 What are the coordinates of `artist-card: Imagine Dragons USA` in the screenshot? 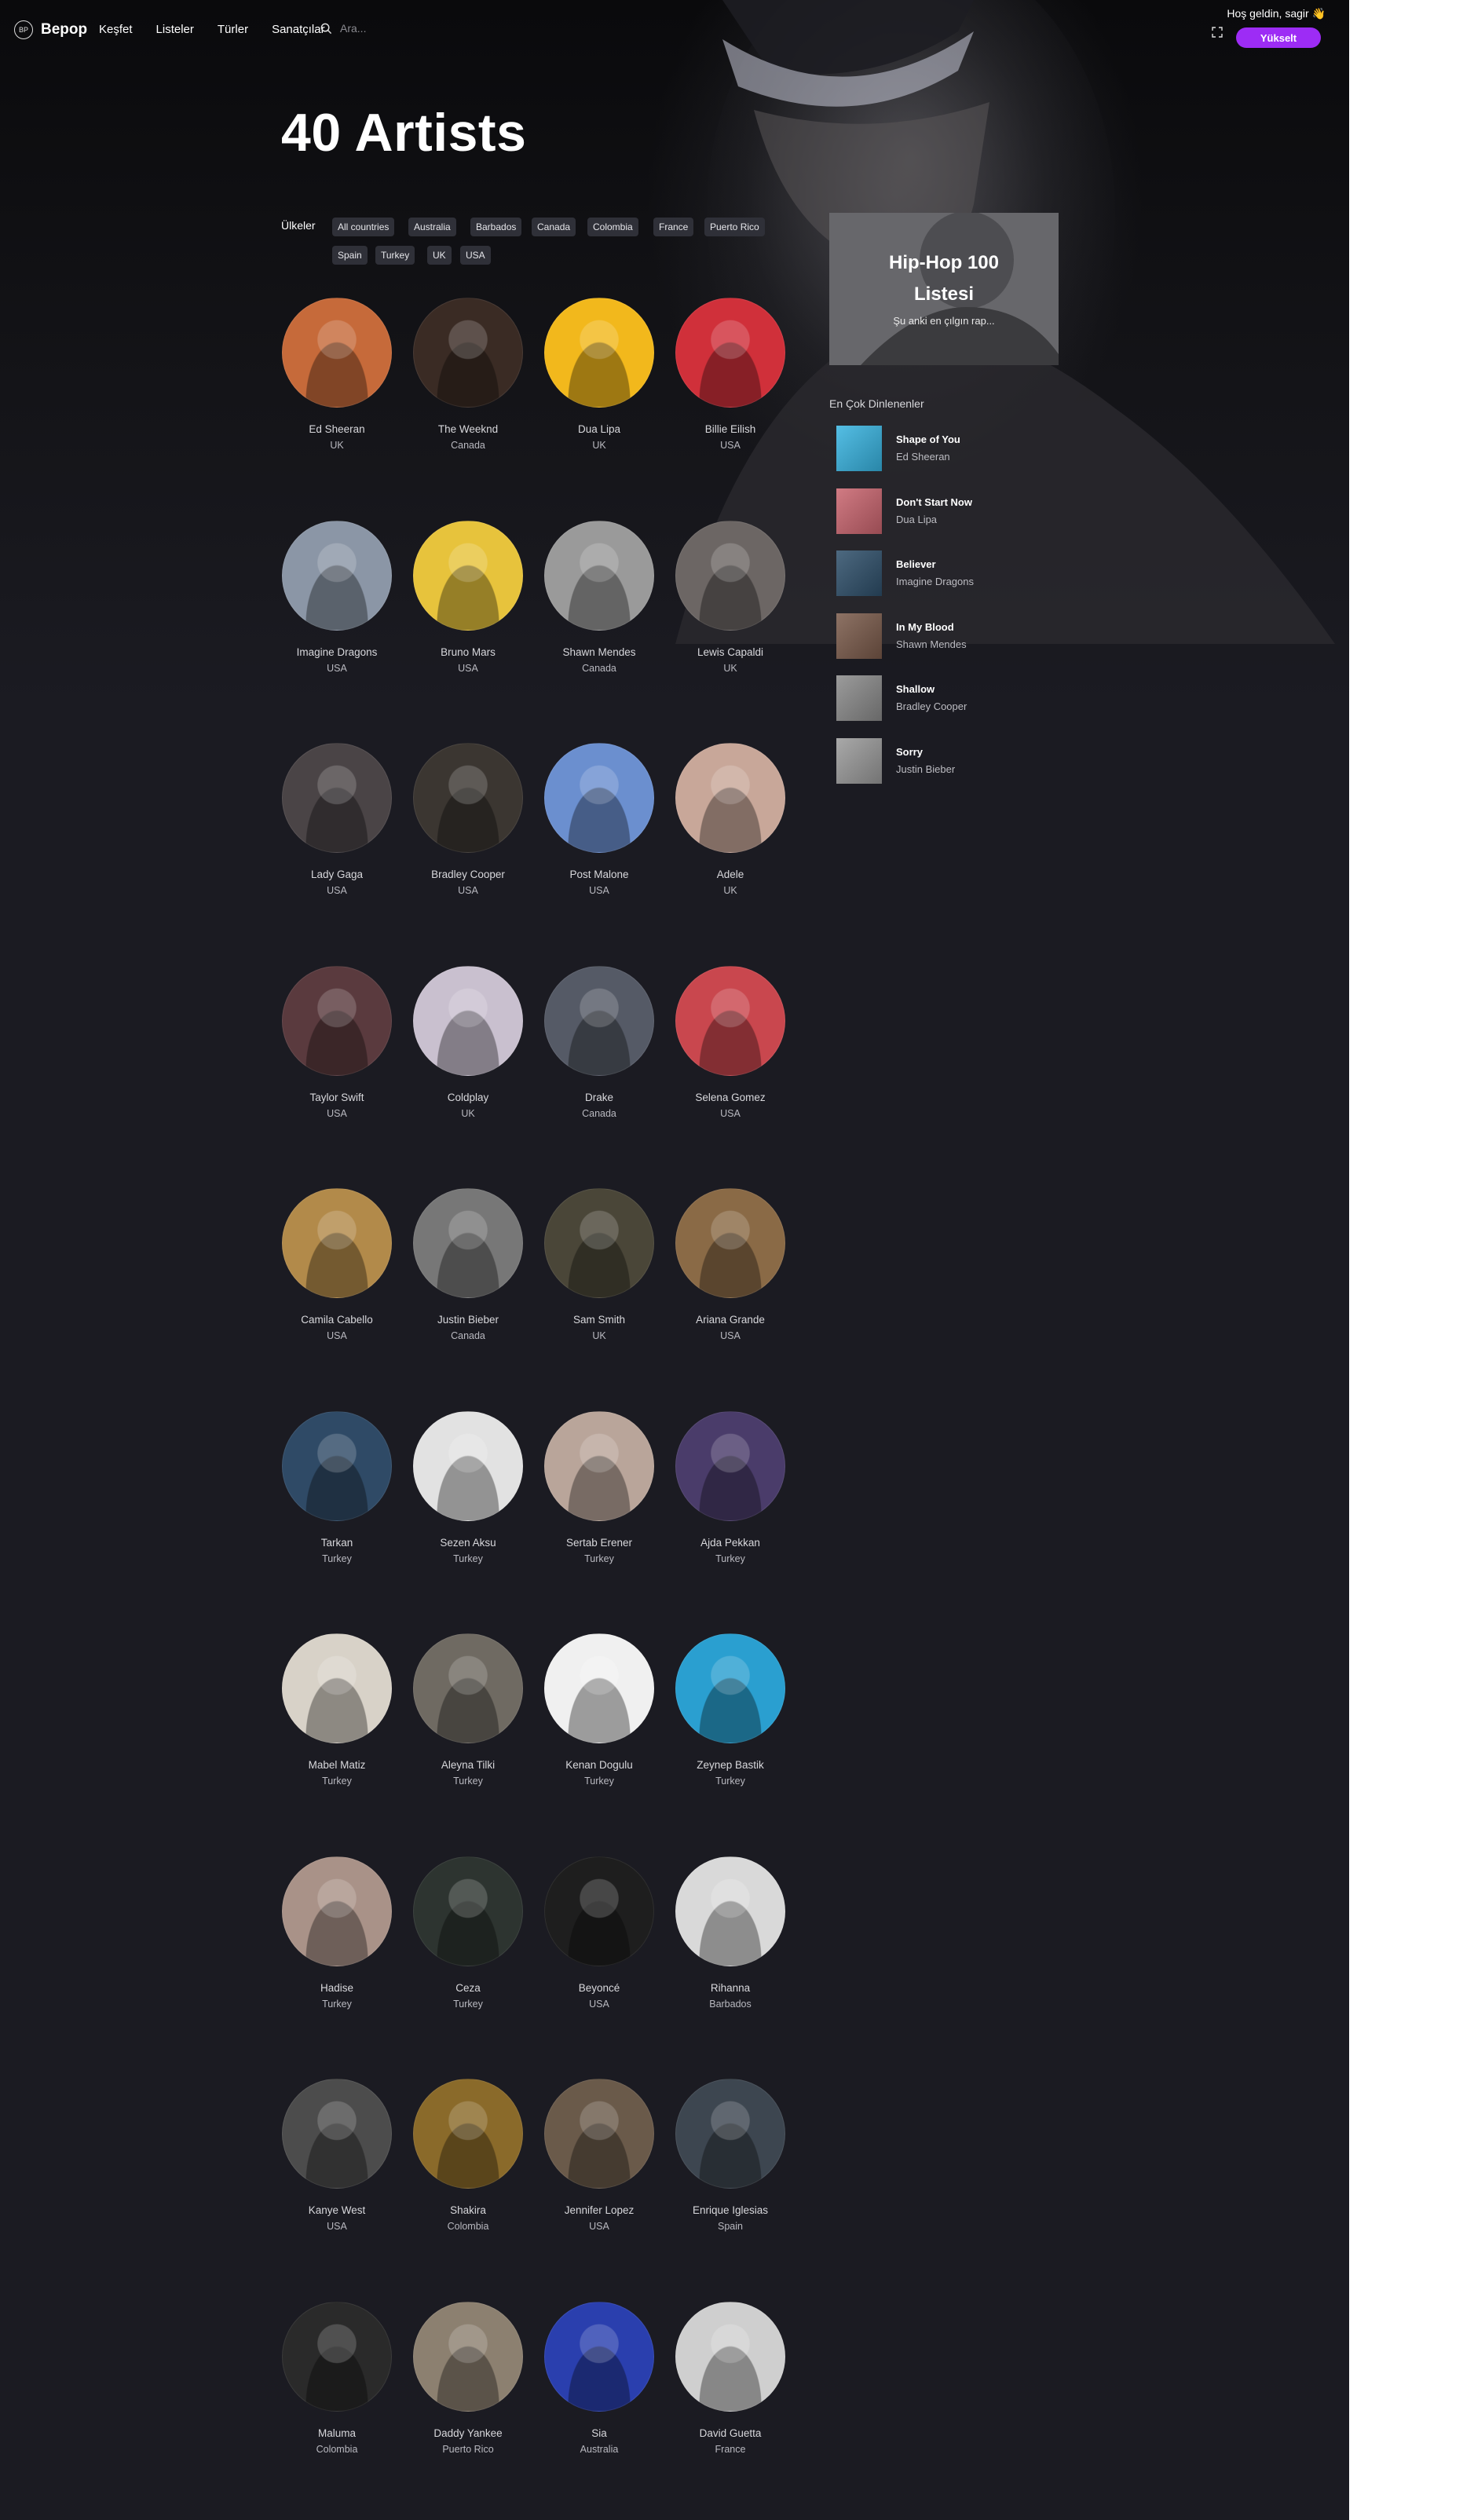 It's located at (337, 597).